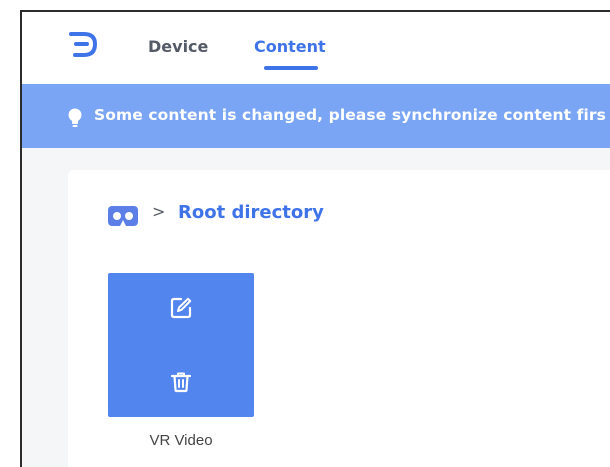 The width and height of the screenshot is (610, 467). I want to click on delete-button, so click(181, 382).